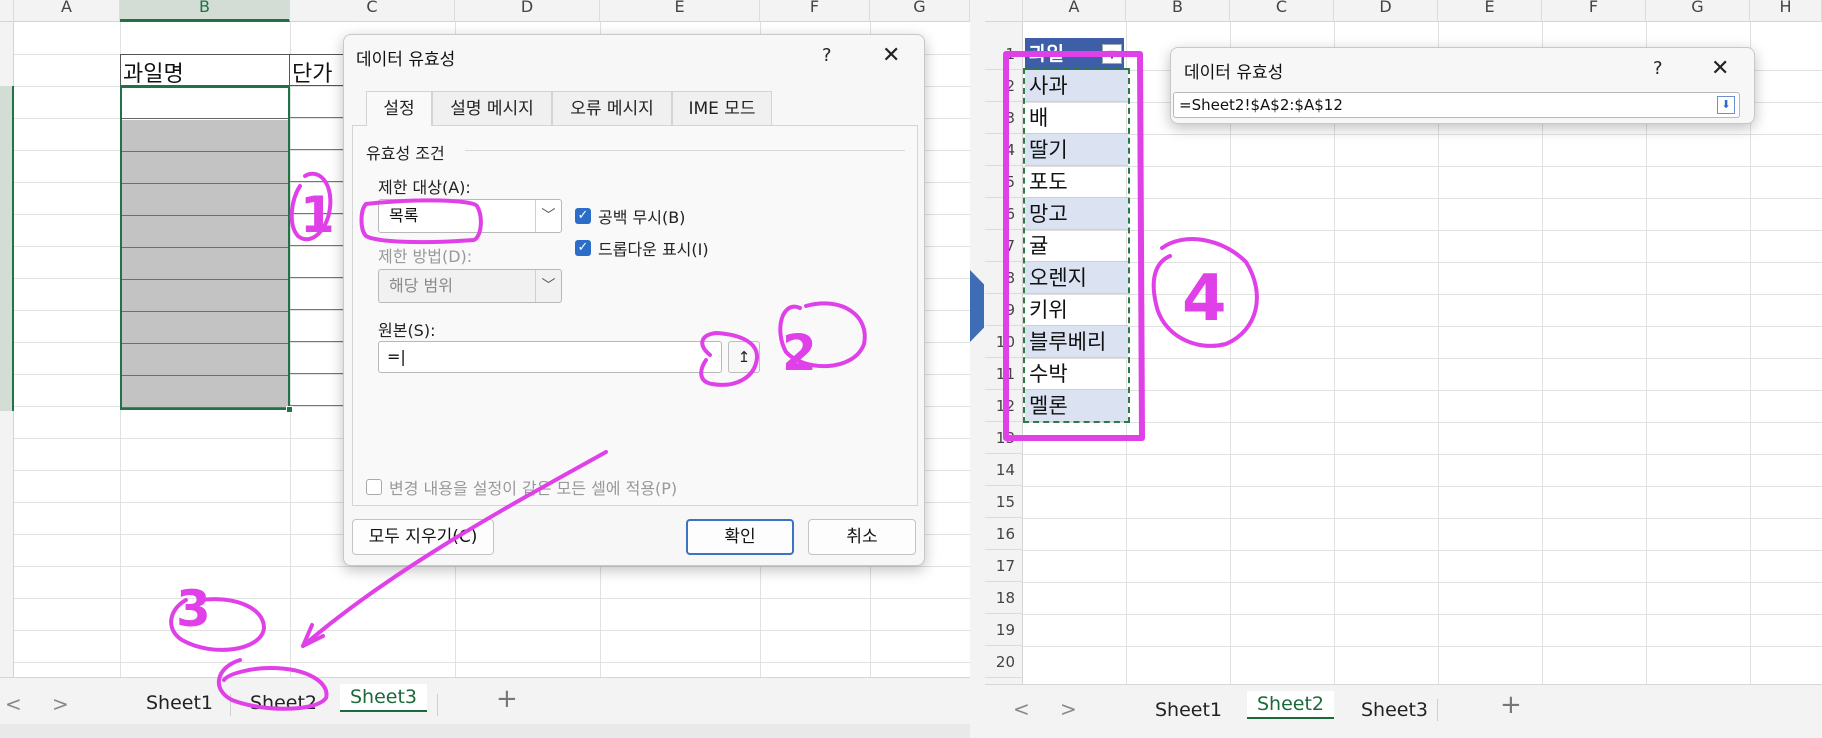  I want to click on row-number: 15, so click(1004, 502).